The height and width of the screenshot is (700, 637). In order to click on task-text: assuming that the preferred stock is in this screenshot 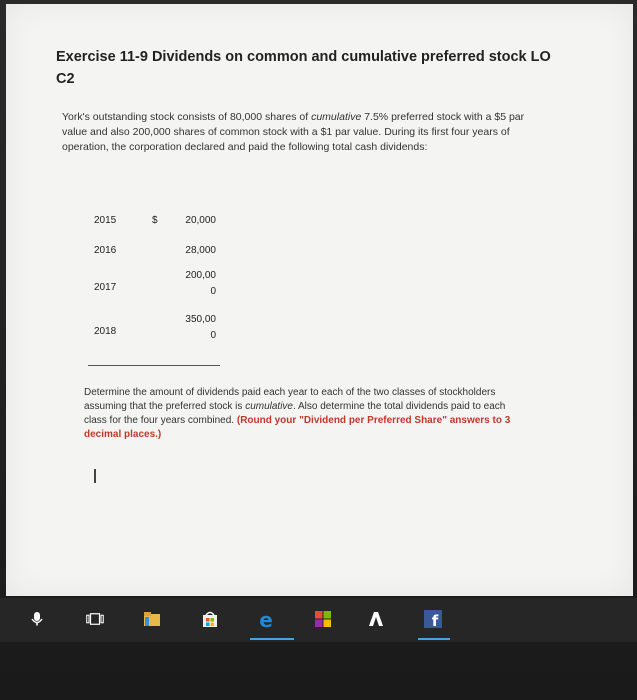, I will do `click(165, 406)`.